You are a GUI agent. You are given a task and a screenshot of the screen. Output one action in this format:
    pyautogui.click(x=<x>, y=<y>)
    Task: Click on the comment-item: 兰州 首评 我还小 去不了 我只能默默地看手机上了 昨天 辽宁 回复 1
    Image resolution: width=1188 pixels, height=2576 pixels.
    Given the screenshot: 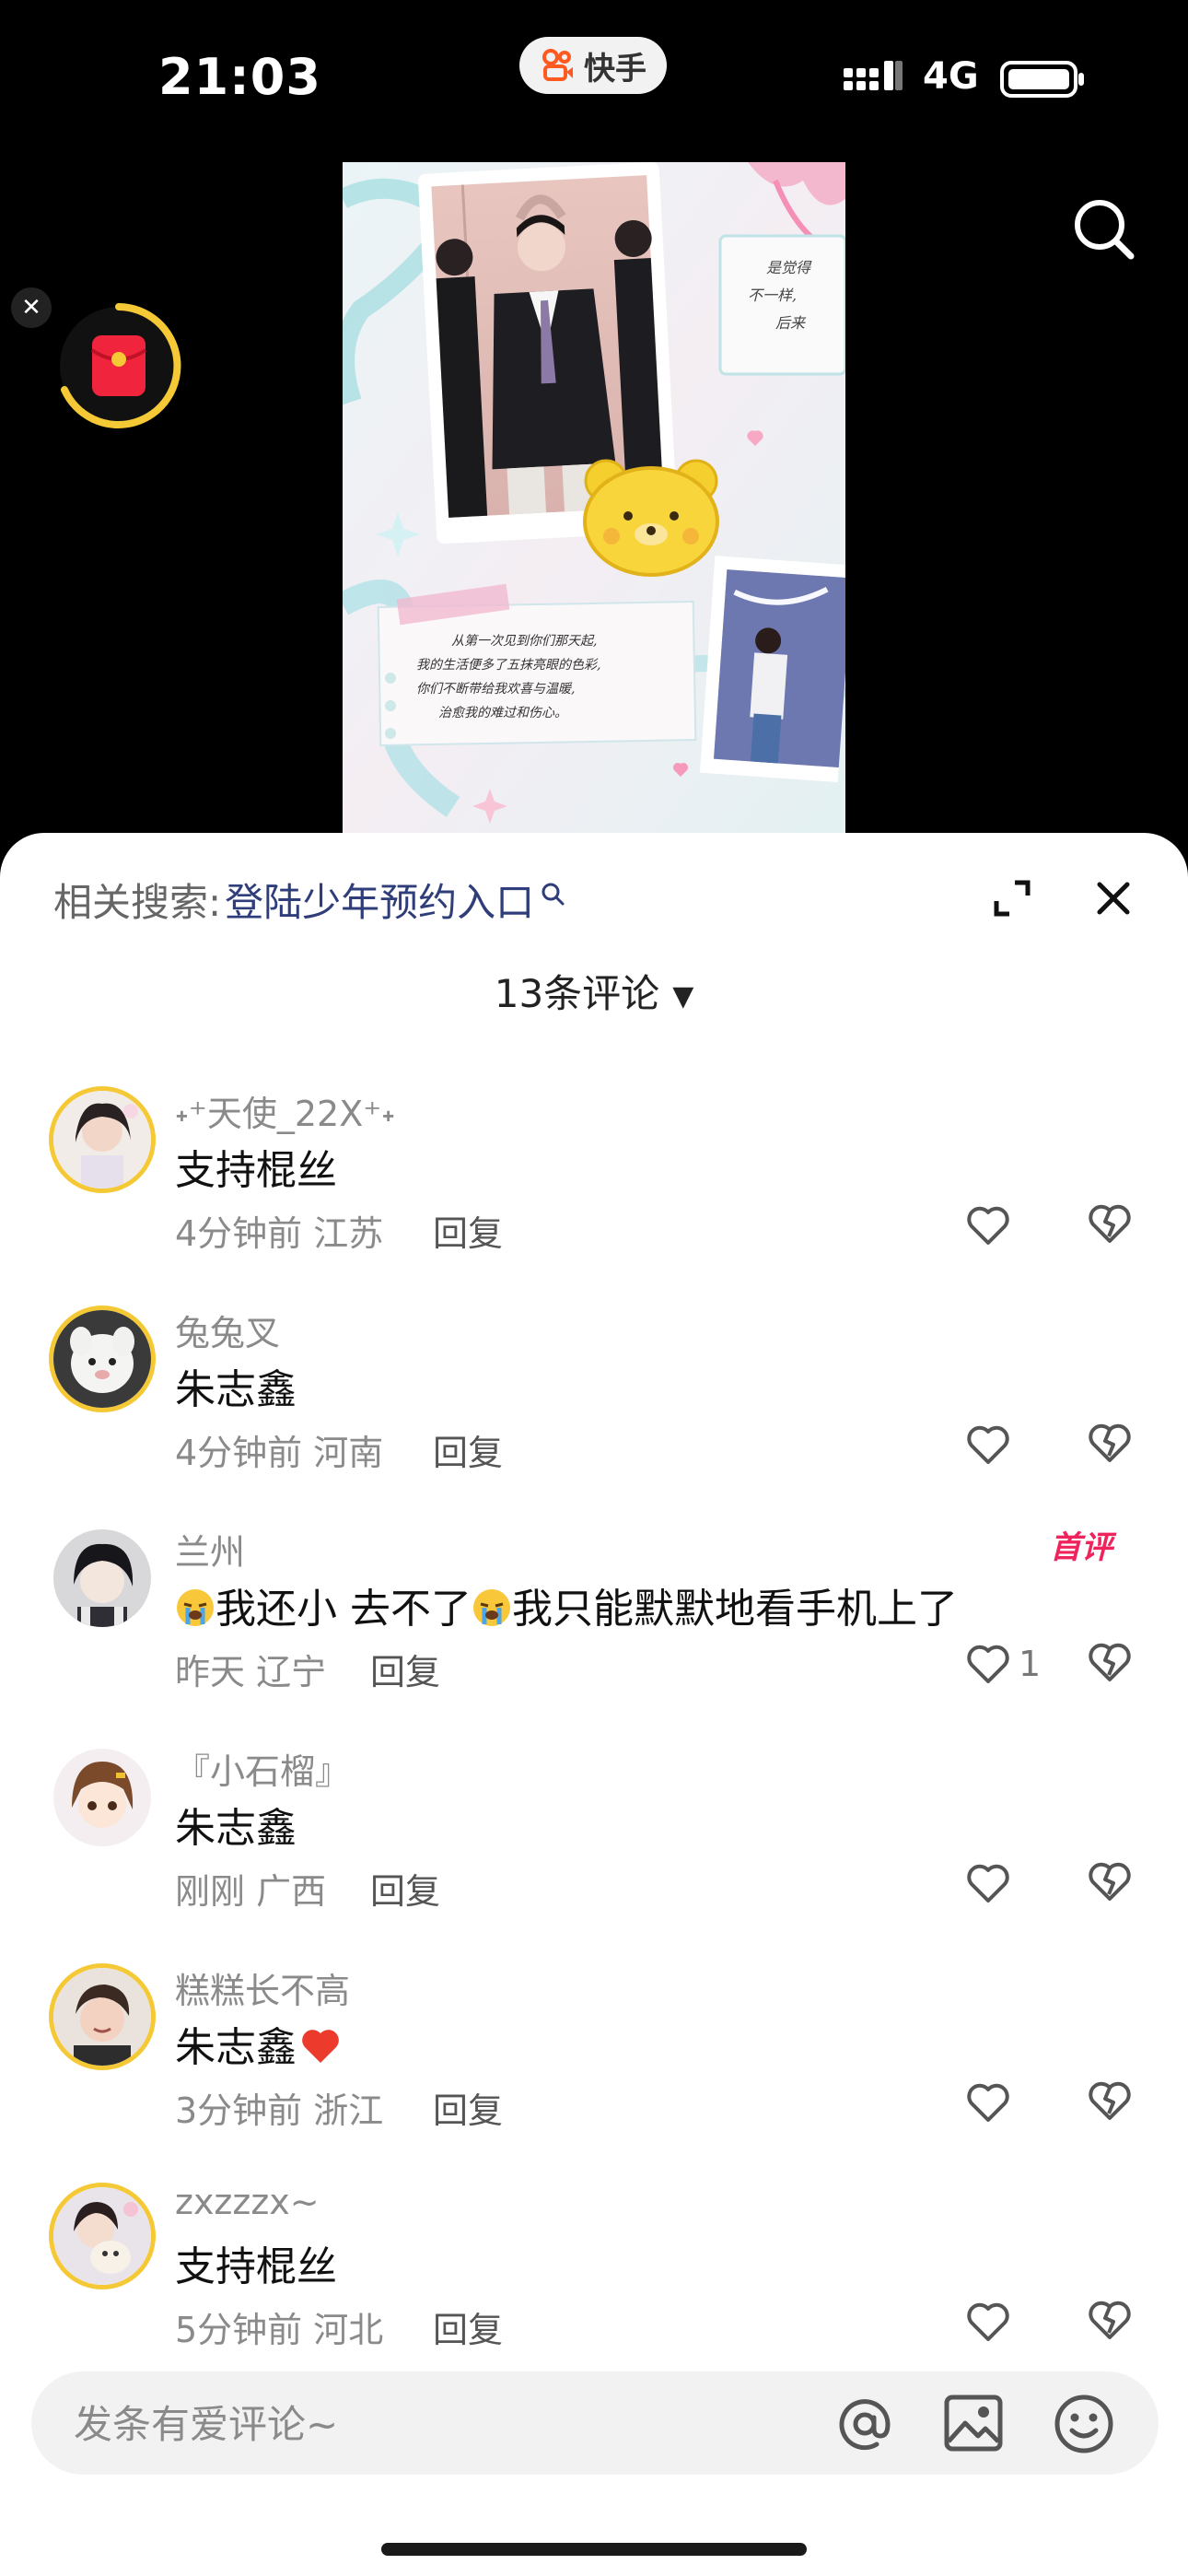 What is the action you would take?
    pyautogui.click(x=594, y=1621)
    